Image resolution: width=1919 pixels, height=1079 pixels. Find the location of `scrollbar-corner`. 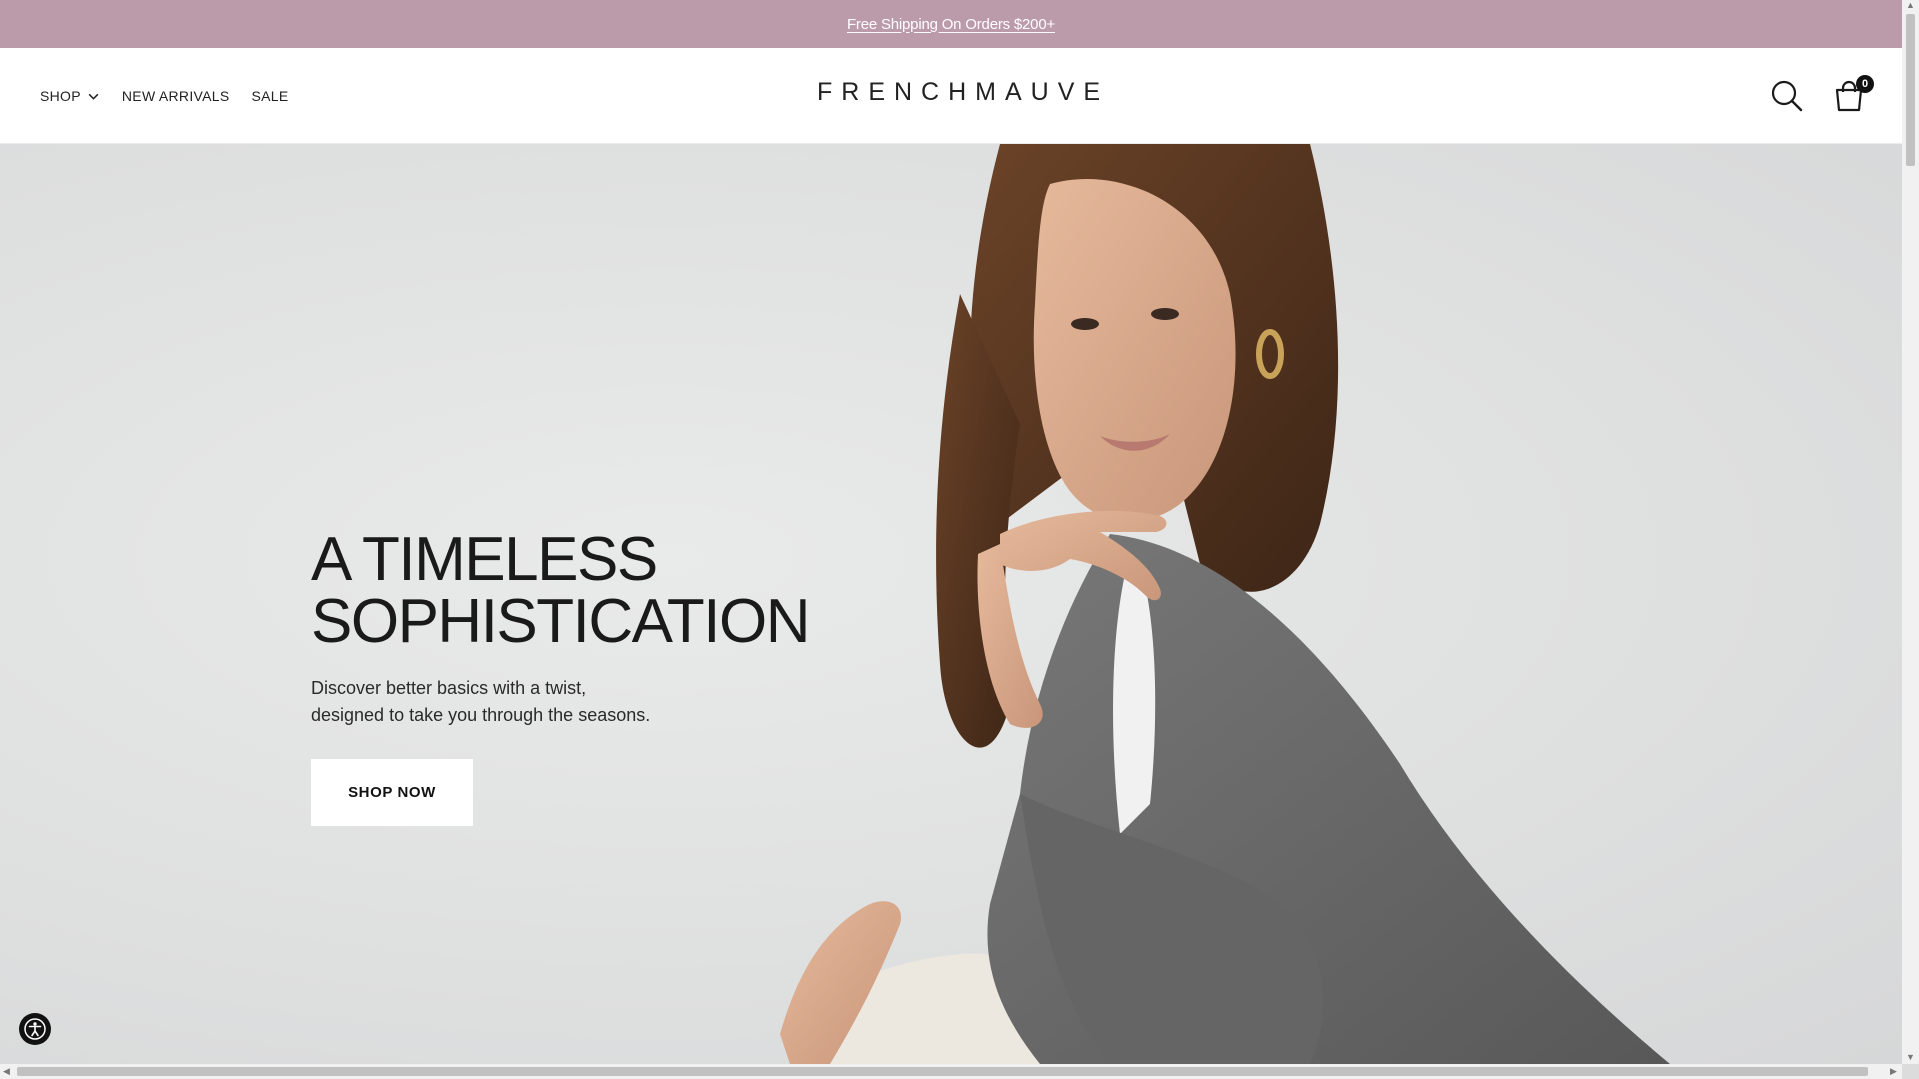

scrollbar-corner is located at coordinates (1910, 1071).